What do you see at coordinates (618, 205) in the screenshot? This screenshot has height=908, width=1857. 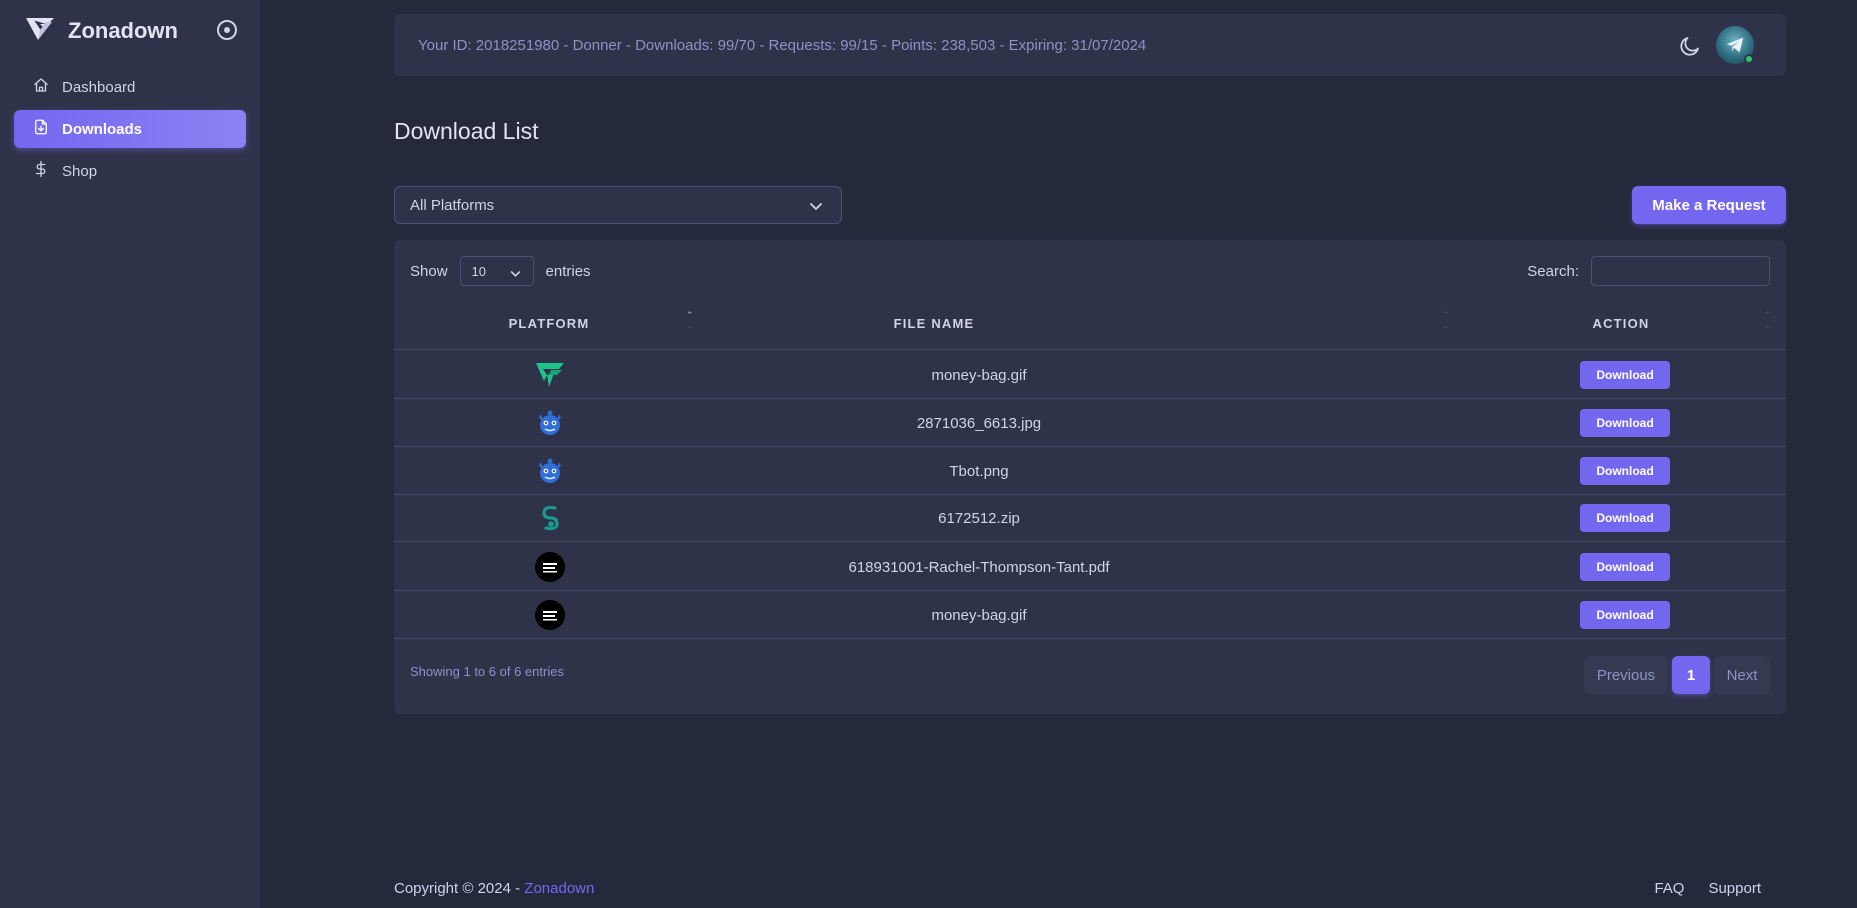 I see `platform-filter-select: All Platforms` at bounding box center [618, 205].